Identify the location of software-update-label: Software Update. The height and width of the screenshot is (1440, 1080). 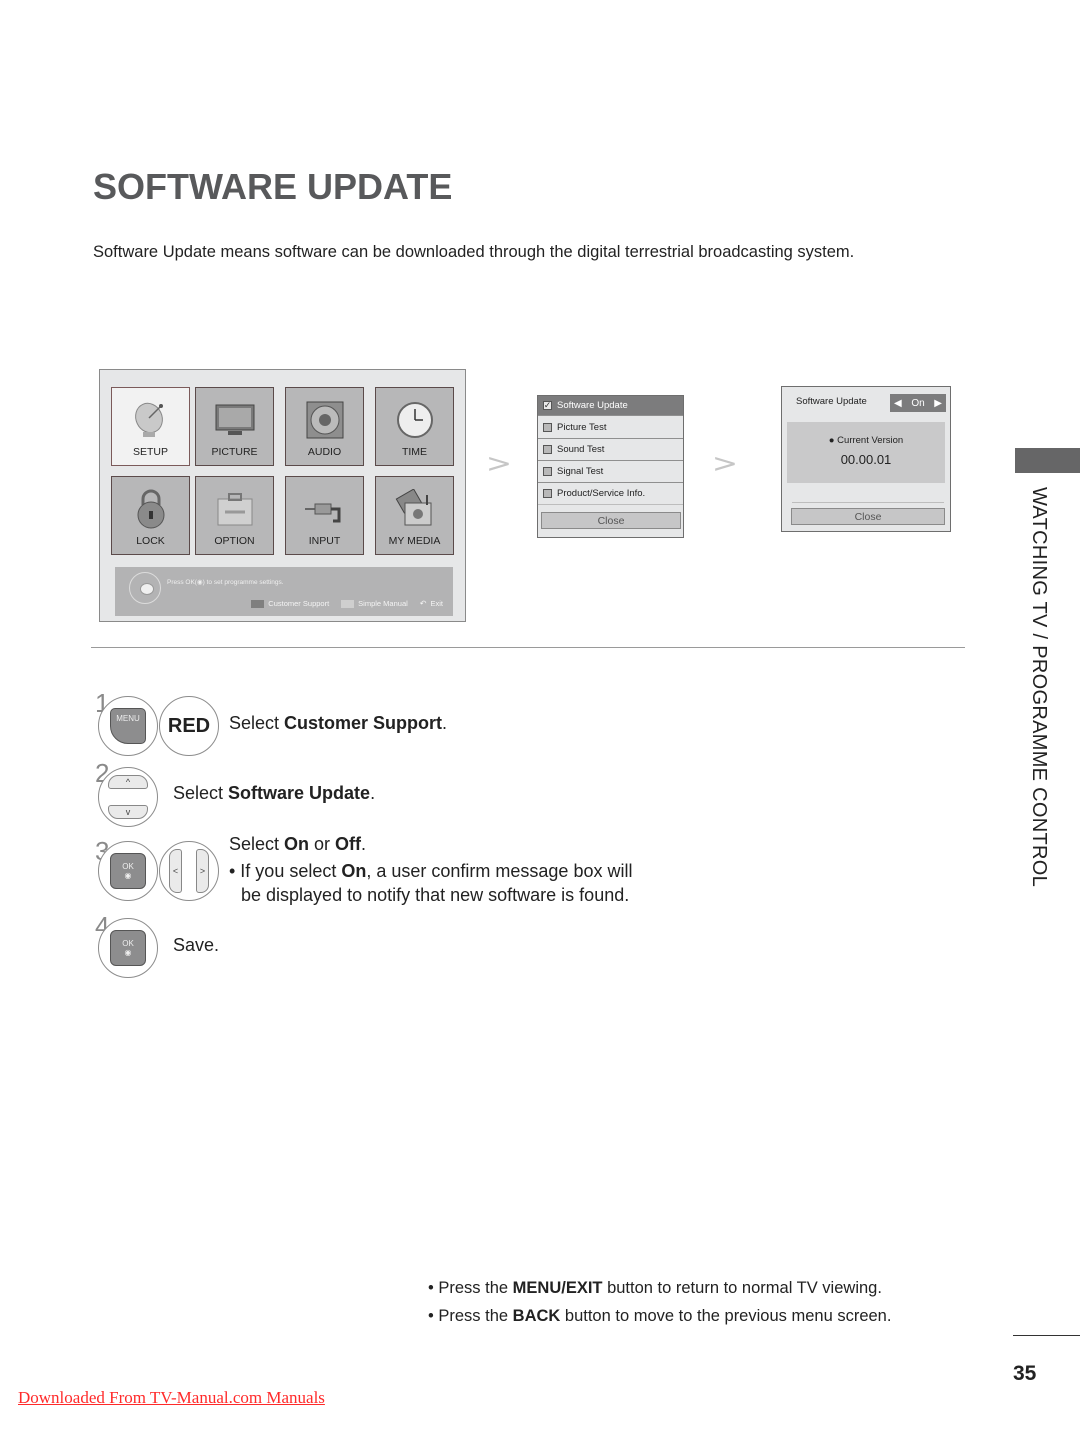
(831, 401).